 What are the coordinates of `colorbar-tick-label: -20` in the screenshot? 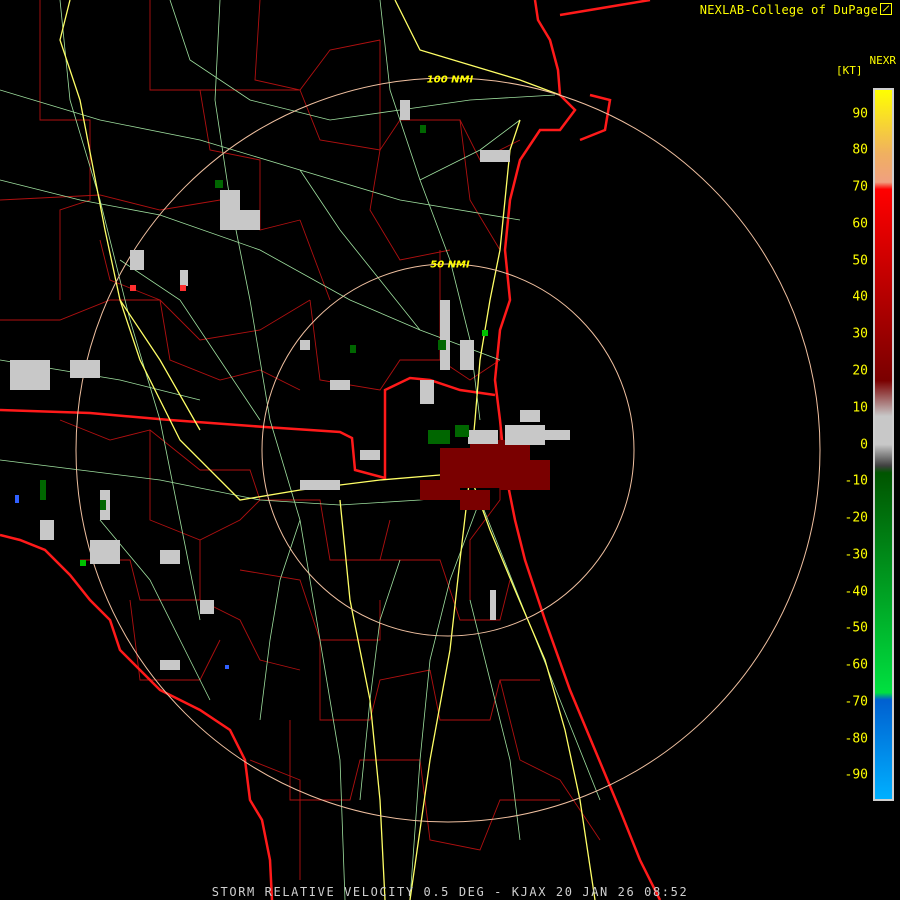 It's located at (856, 518).